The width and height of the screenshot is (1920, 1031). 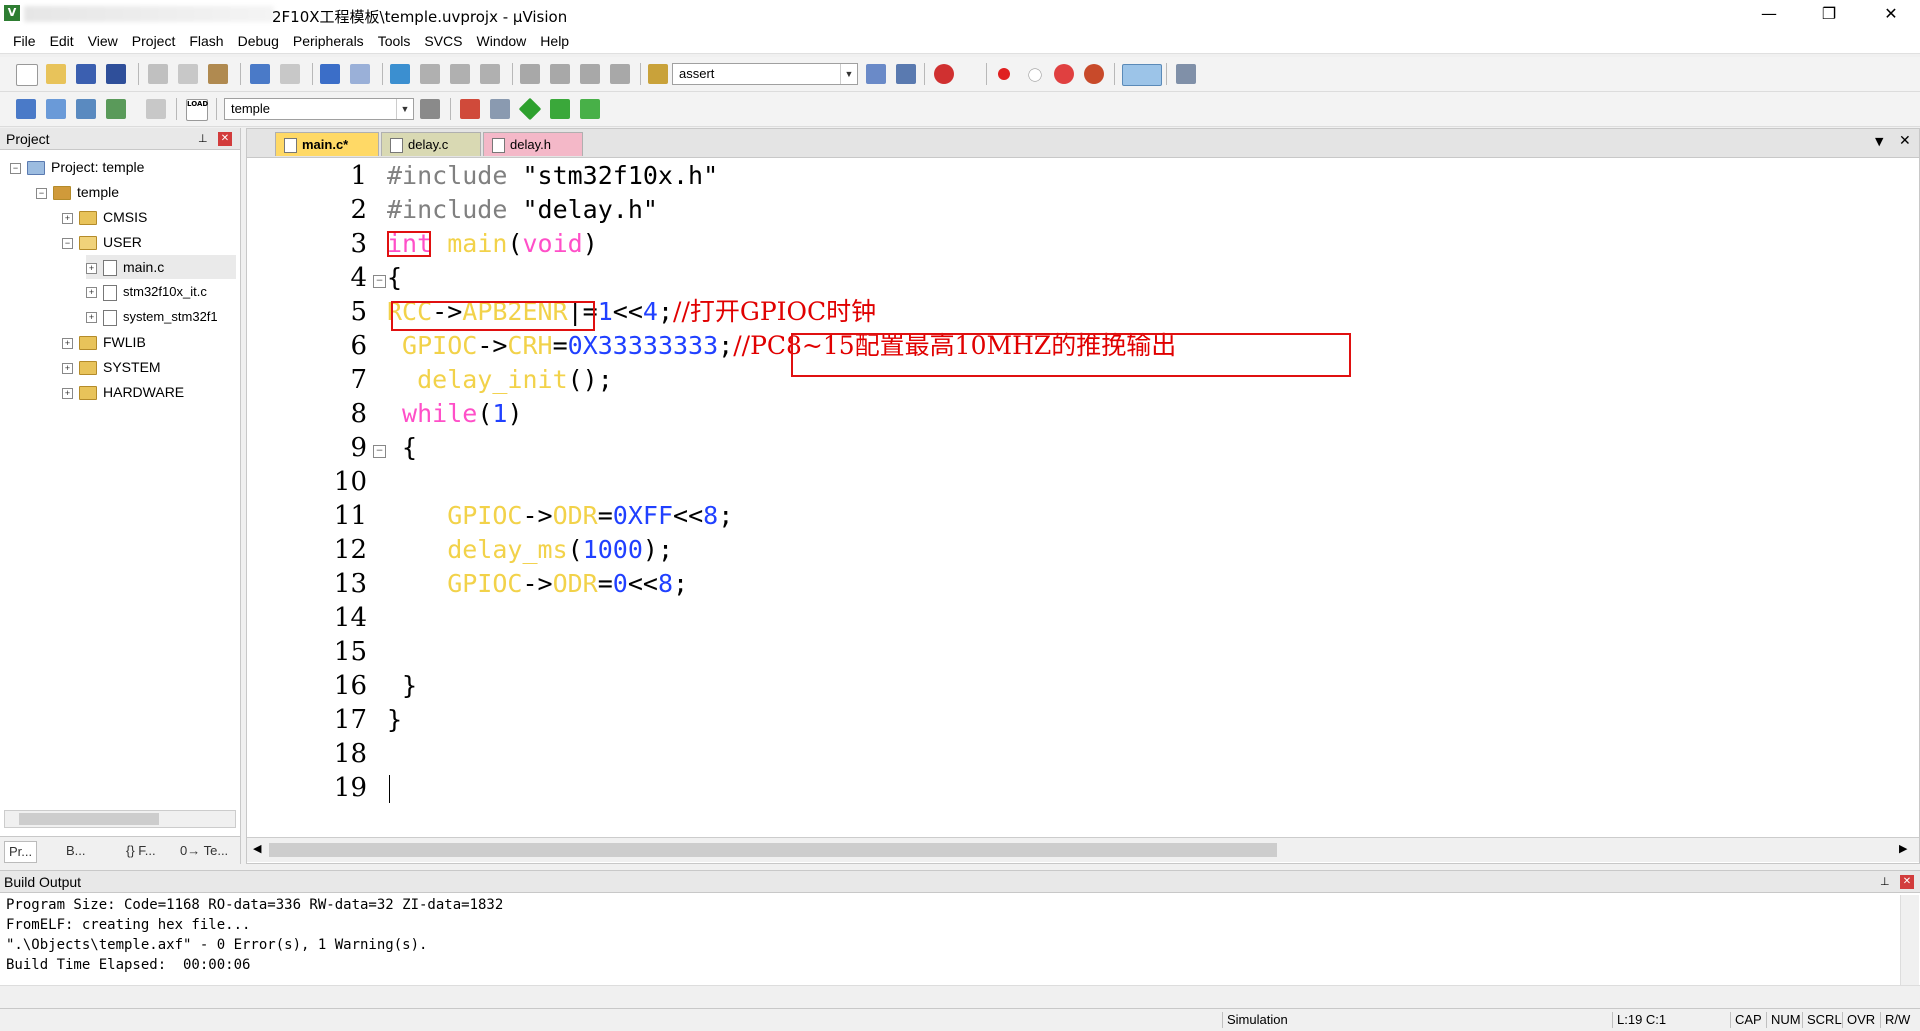 What do you see at coordinates (116, 109) in the screenshot?
I see `batch-build-icon` at bounding box center [116, 109].